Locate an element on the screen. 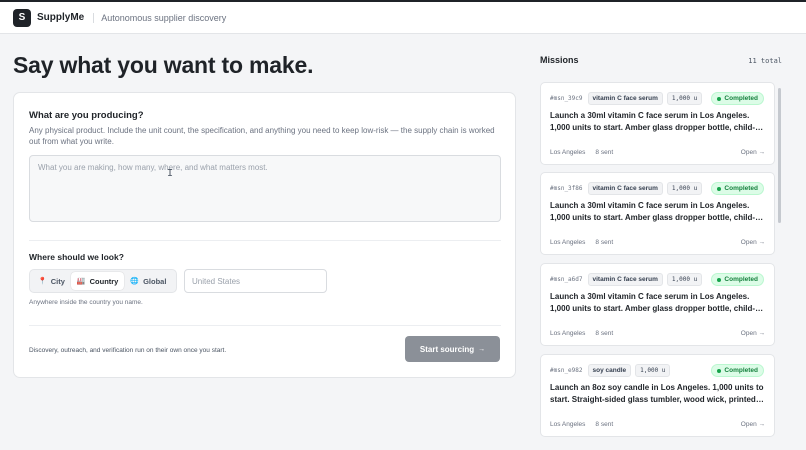  mission-product-tag: soy candle is located at coordinates (609, 370).